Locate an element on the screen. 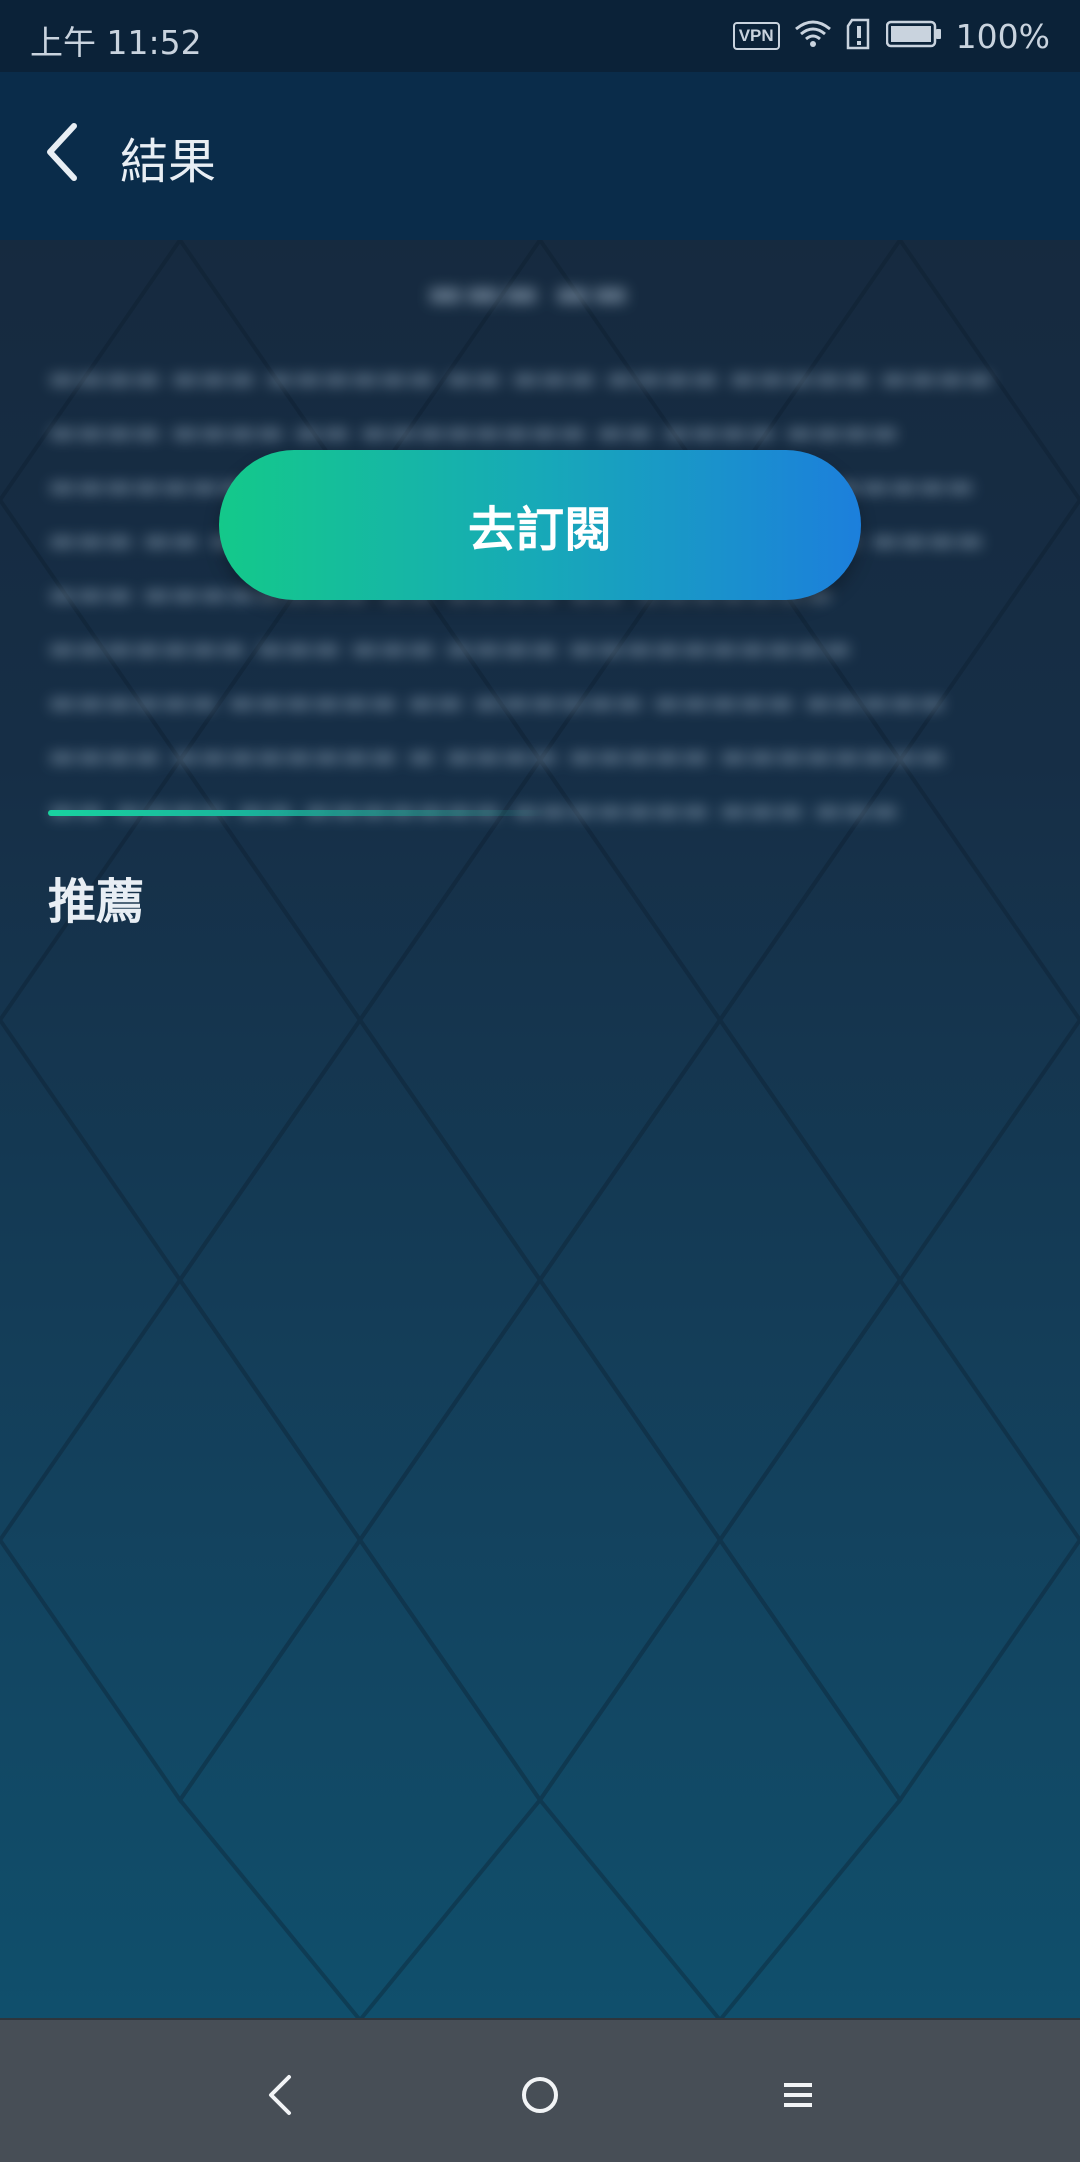 The width and height of the screenshot is (1080, 2162). subscribe-button: 去訂閱 is located at coordinates (540, 525).